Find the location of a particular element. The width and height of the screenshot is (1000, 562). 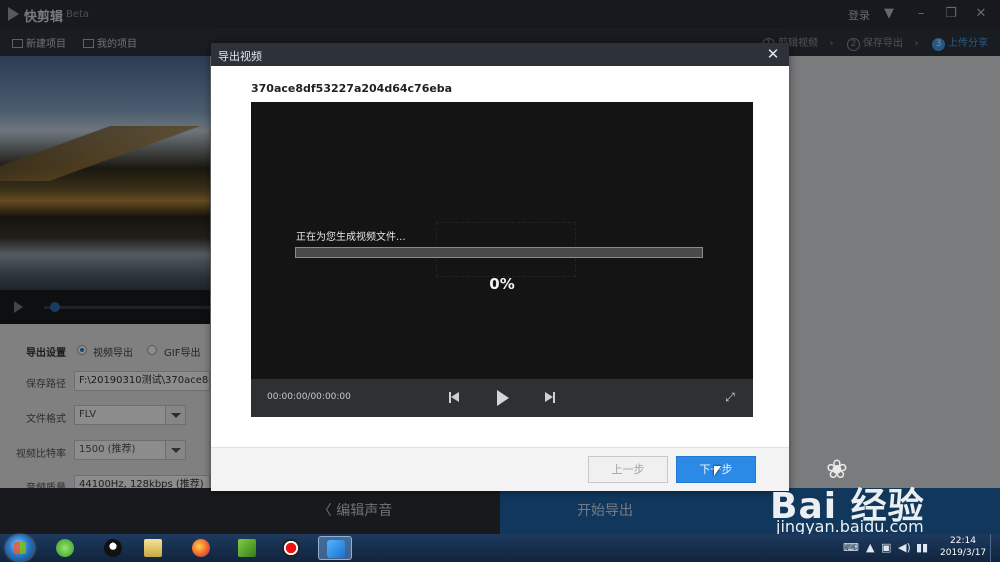

close-icon: ✕ is located at coordinates (773, 54).